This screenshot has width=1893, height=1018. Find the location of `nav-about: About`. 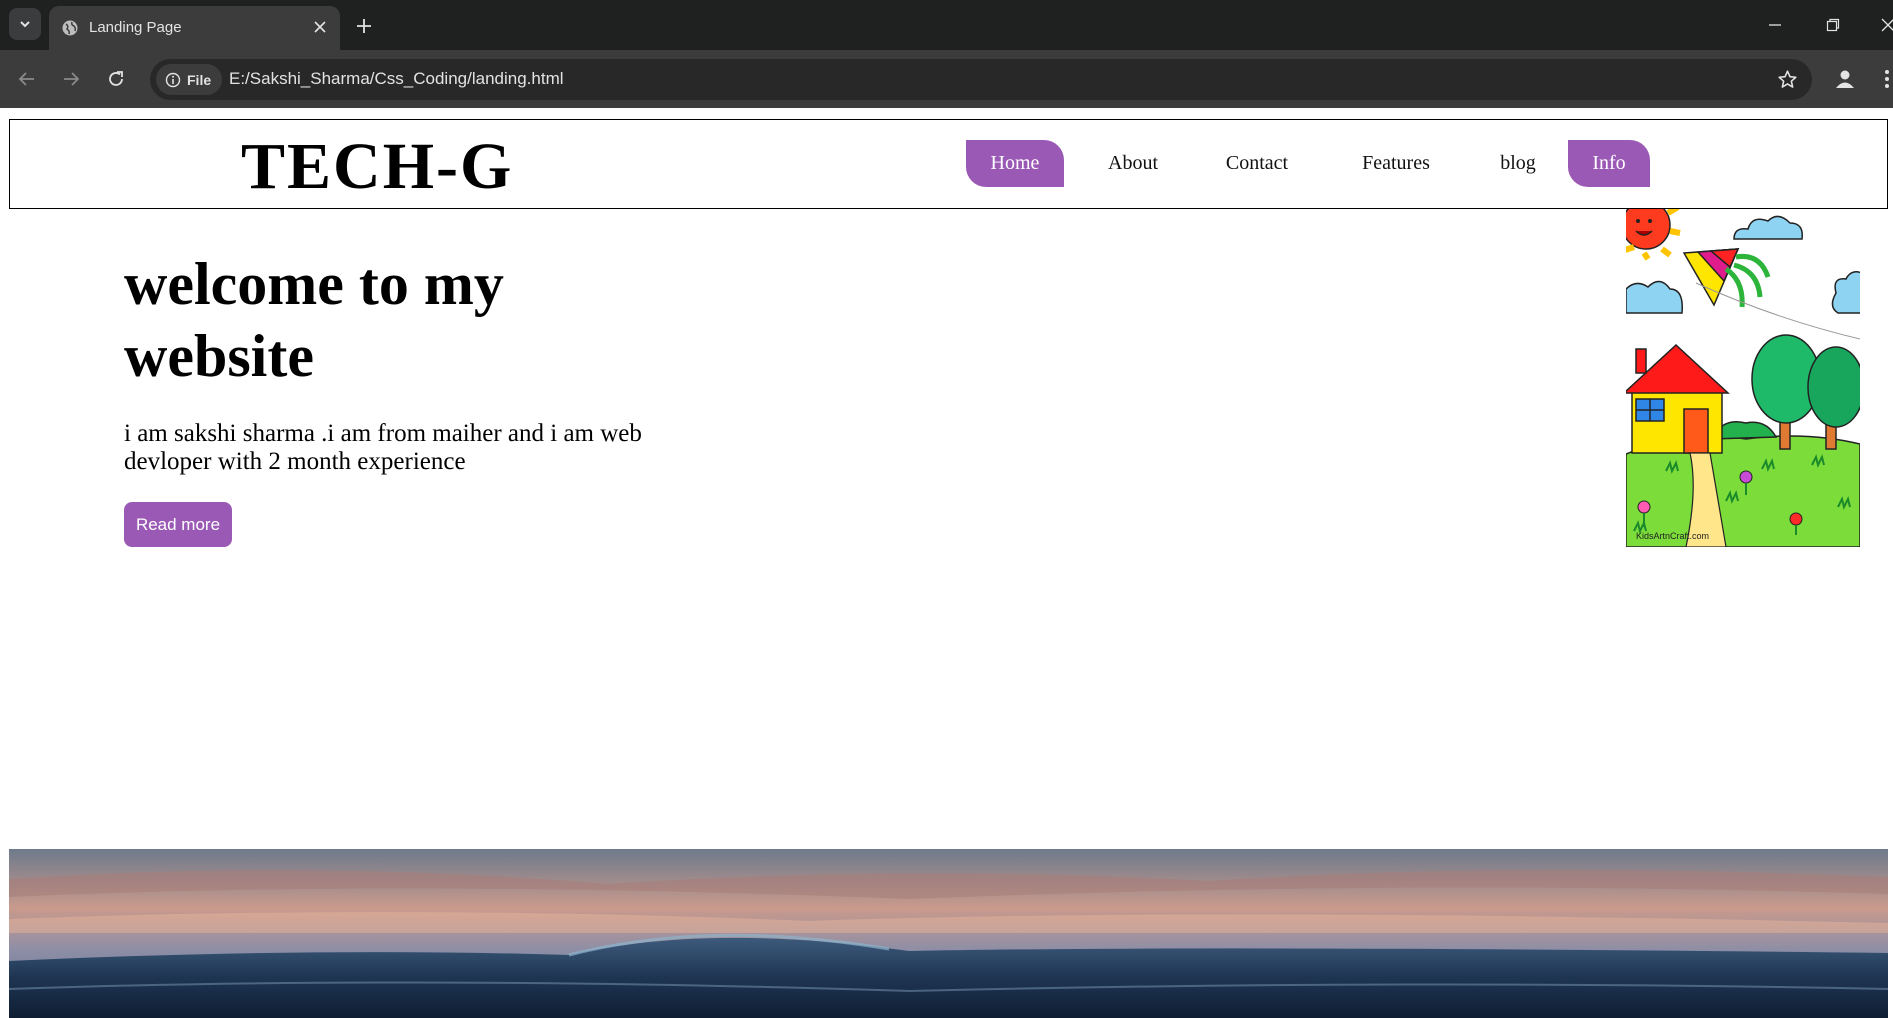

nav-about: About is located at coordinates (1133, 163).